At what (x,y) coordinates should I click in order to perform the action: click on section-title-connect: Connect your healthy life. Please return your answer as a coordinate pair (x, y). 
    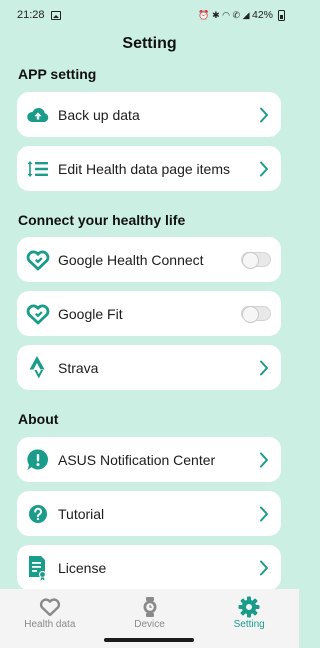
    Looking at the image, I should click on (102, 220).